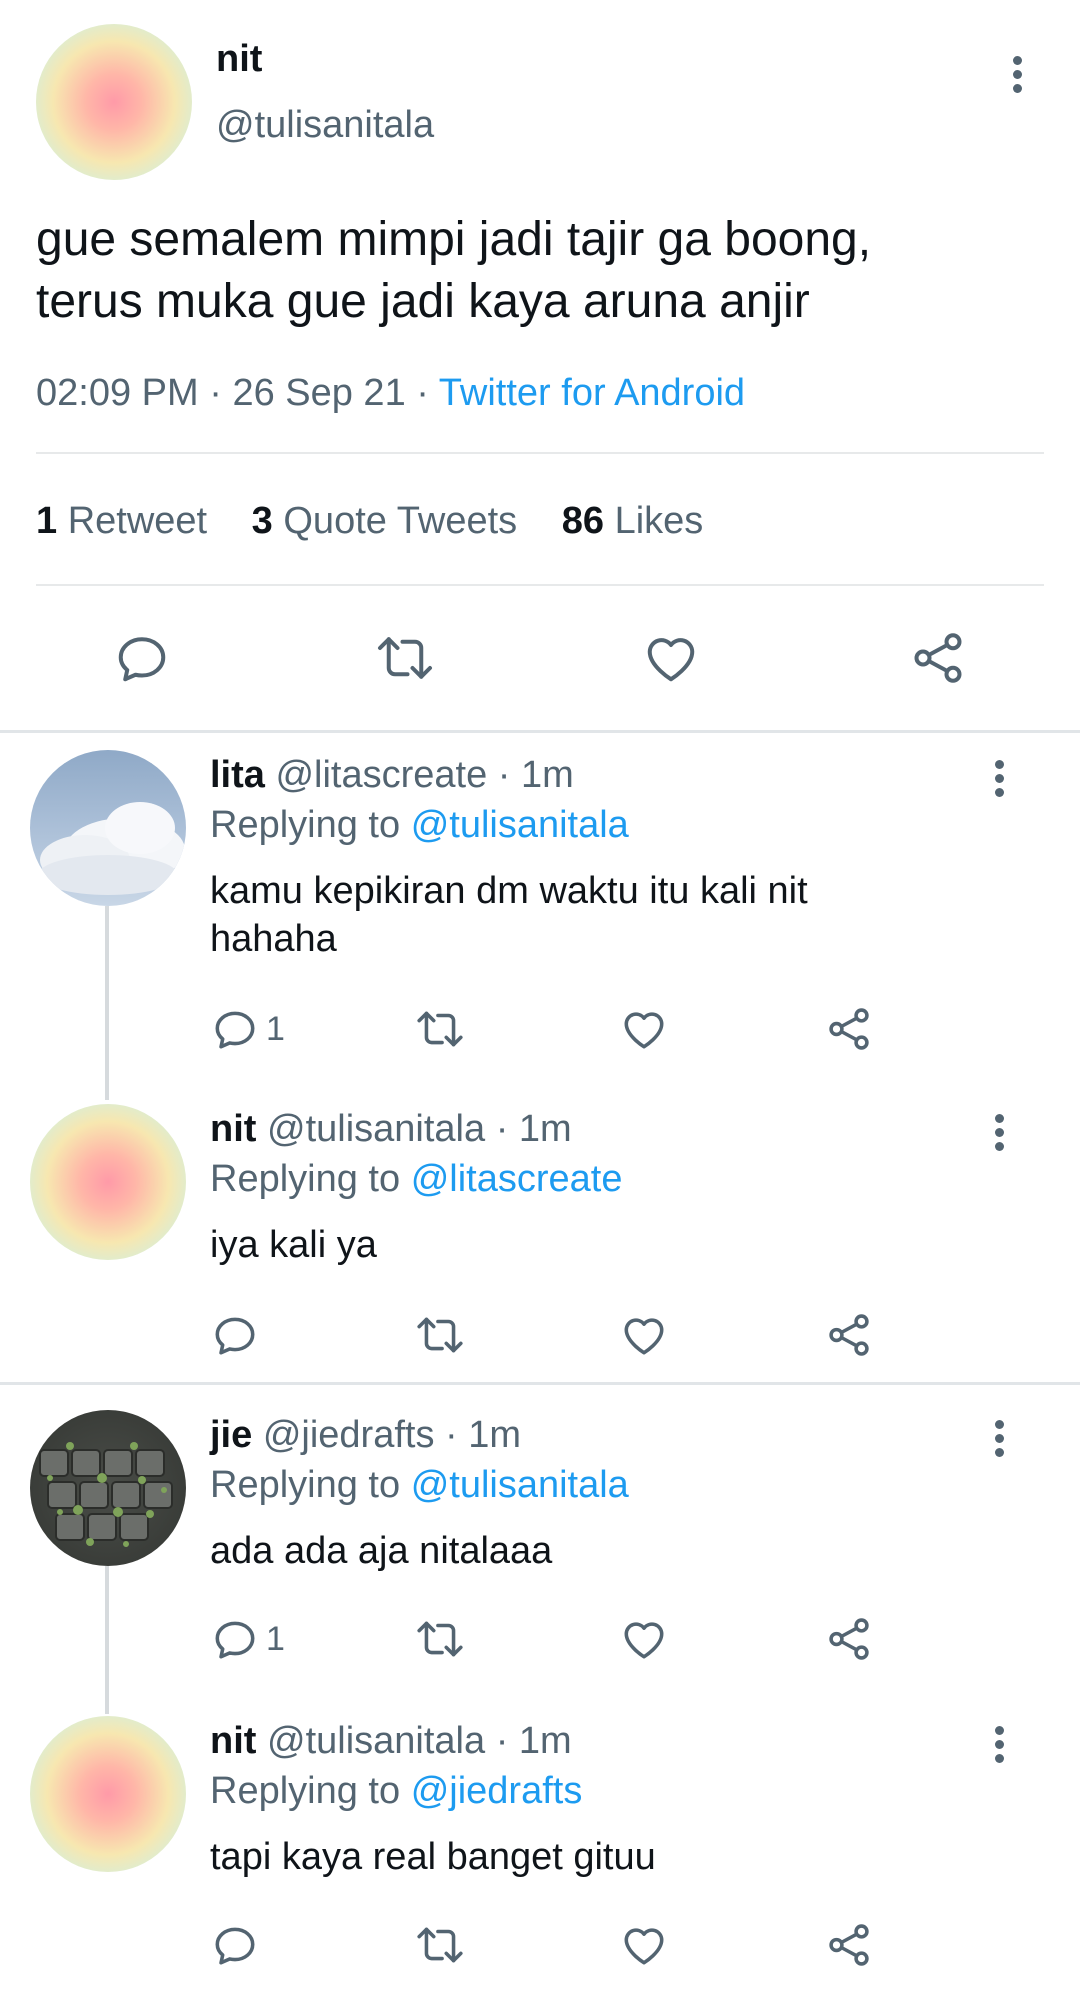 The height and width of the screenshot is (1998, 1080). I want to click on quotes-stat: 3 Quote Tweets, so click(390, 521).